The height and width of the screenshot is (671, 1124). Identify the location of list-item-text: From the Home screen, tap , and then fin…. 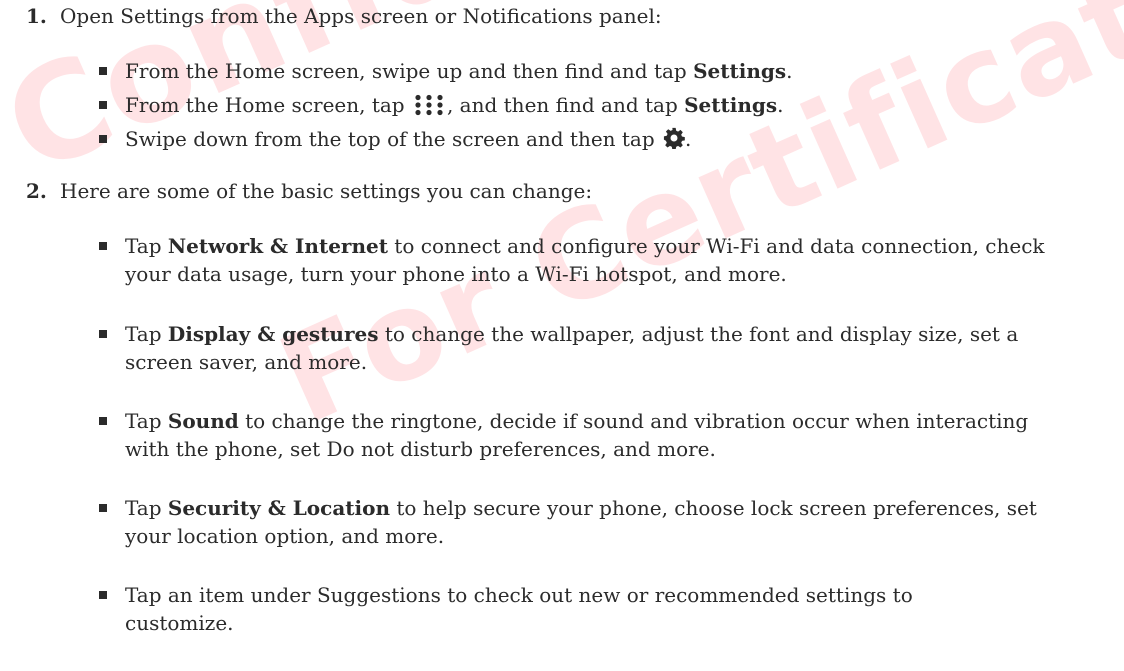
(600, 107).